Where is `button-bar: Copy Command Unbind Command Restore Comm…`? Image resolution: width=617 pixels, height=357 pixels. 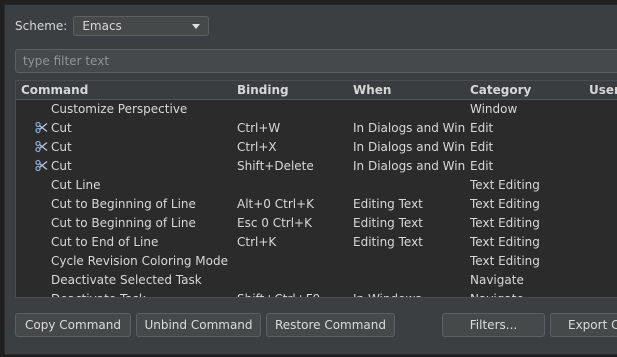
button-bar: Copy Command Unbind Command Restore Comm… is located at coordinates (311, 326).